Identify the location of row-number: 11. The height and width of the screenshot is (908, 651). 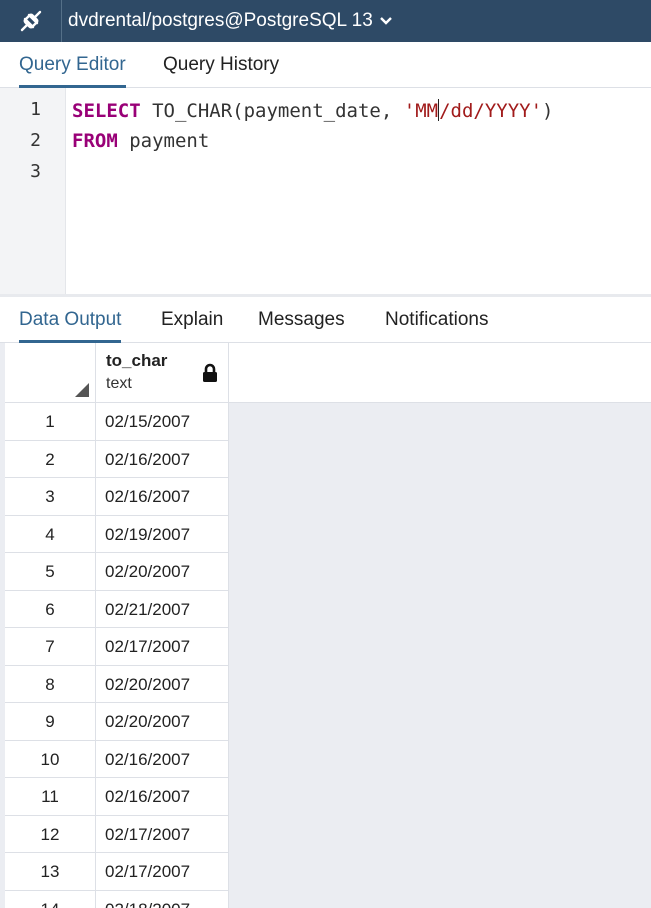
(50, 796).